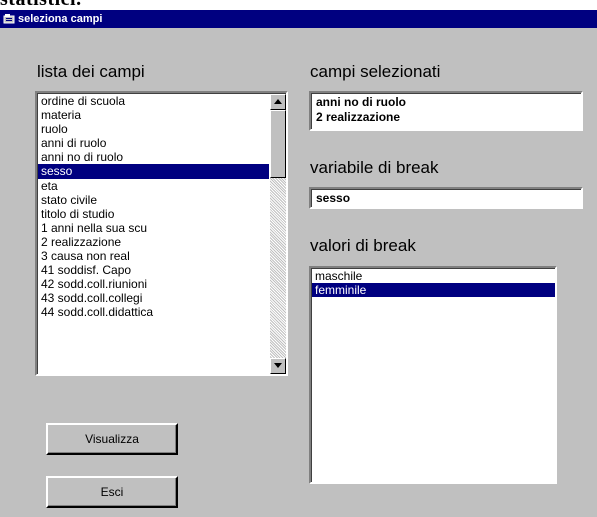  I want to click on selected-fields-box: anni no di ruolo 2 realizzazione, so click(446, 111).